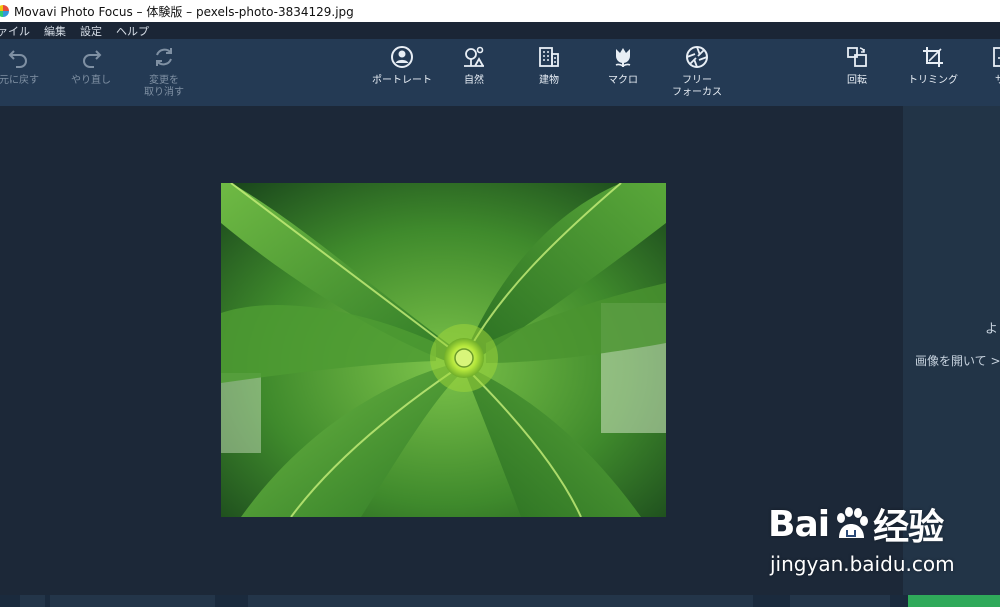 The image size is (1000, 607). Describe the element at coordinates (992, 329) in the screenshot. I see `side-text-1: よ` at that location.